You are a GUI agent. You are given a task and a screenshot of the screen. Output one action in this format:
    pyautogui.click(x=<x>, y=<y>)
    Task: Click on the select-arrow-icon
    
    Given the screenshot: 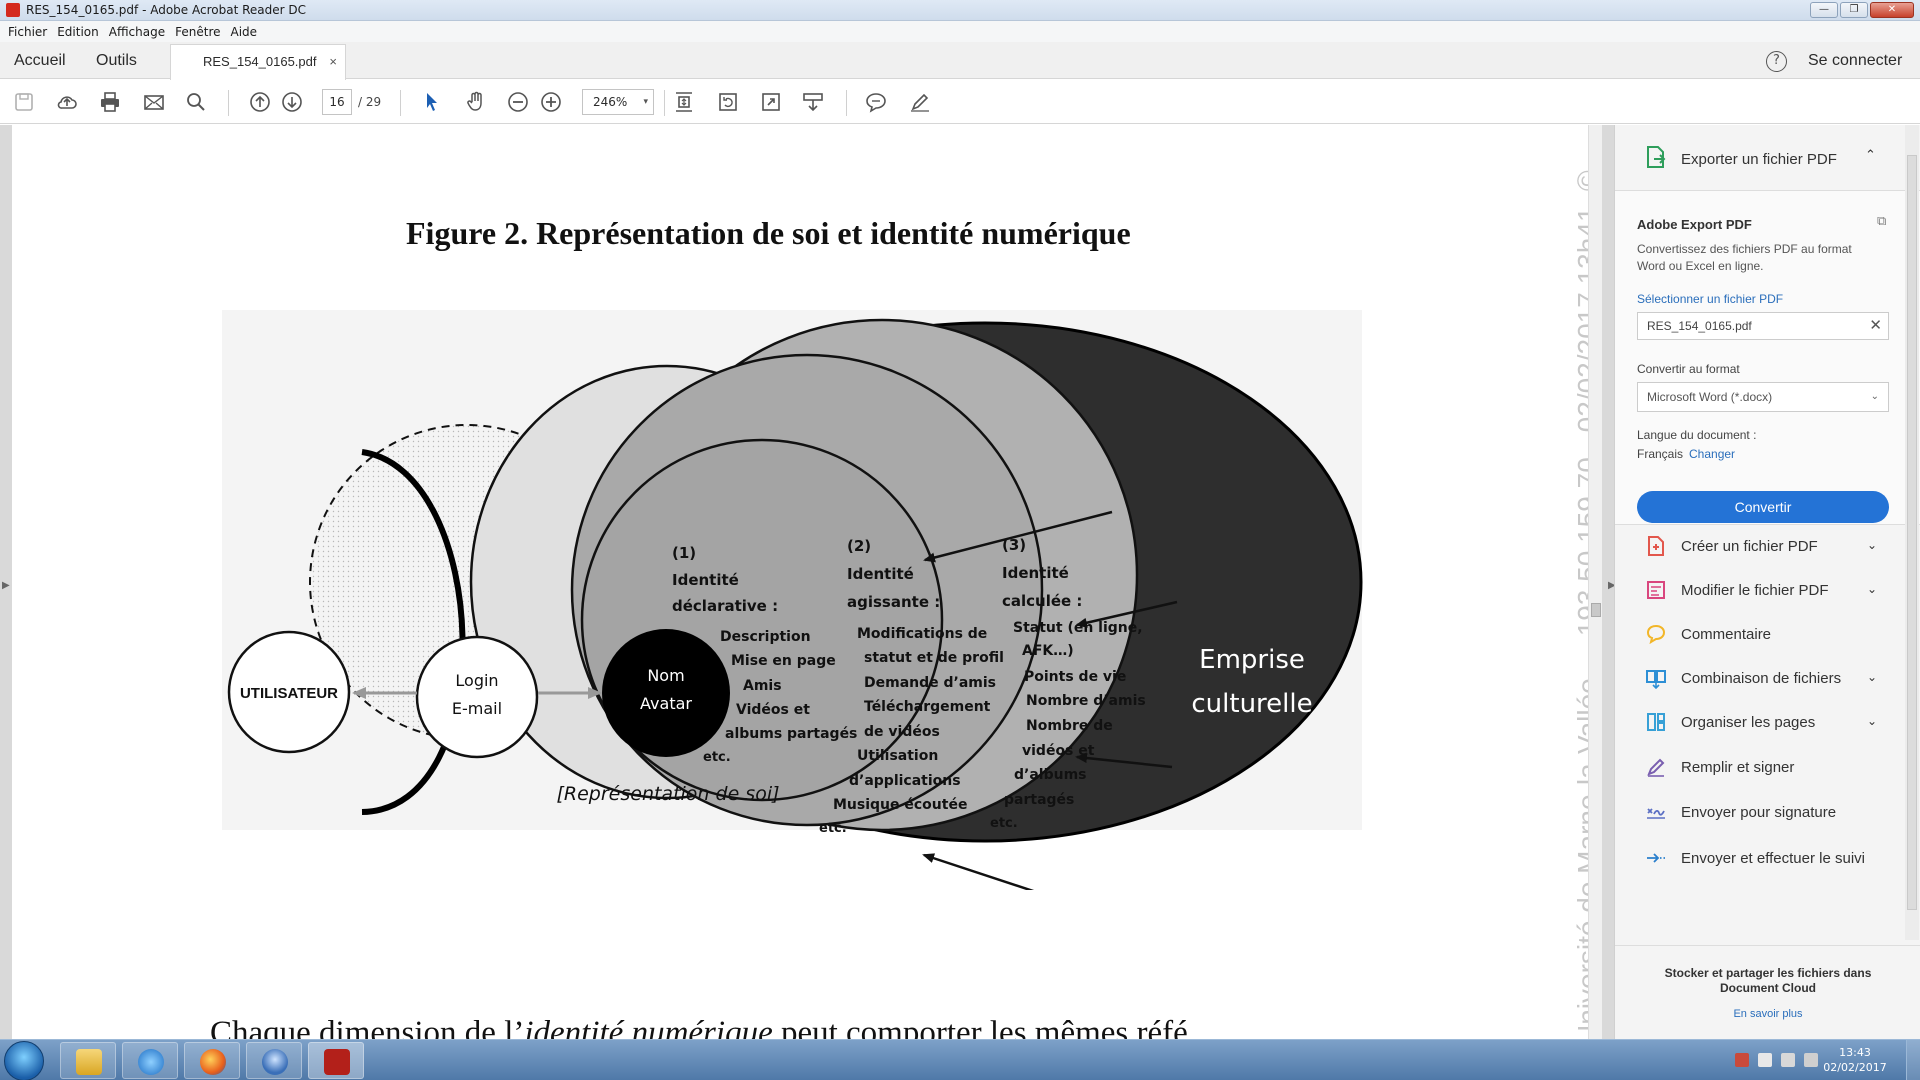 What is the action you would take?
    pyautogui.click(x=432, y=102)
    